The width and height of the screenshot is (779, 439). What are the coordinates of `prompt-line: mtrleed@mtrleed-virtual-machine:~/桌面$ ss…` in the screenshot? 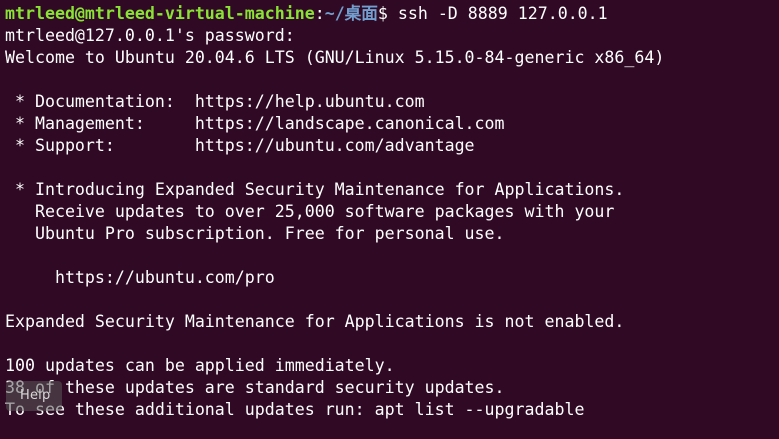 It's located at (392, 14).